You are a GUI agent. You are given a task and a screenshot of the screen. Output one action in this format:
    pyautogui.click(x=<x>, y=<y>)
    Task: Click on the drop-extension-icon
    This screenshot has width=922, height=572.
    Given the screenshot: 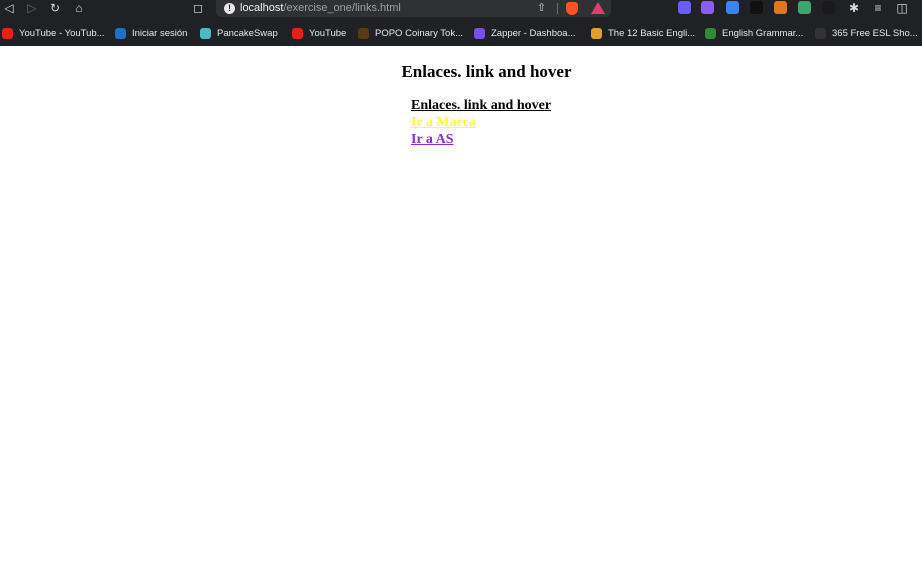 What is the action you would take?
    pyautogui.click(x=732, y=7)
    